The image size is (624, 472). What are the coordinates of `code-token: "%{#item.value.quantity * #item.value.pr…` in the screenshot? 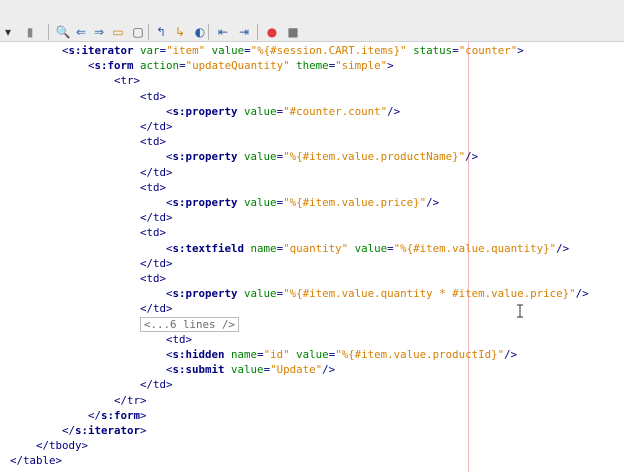 It's located at (429, 294).